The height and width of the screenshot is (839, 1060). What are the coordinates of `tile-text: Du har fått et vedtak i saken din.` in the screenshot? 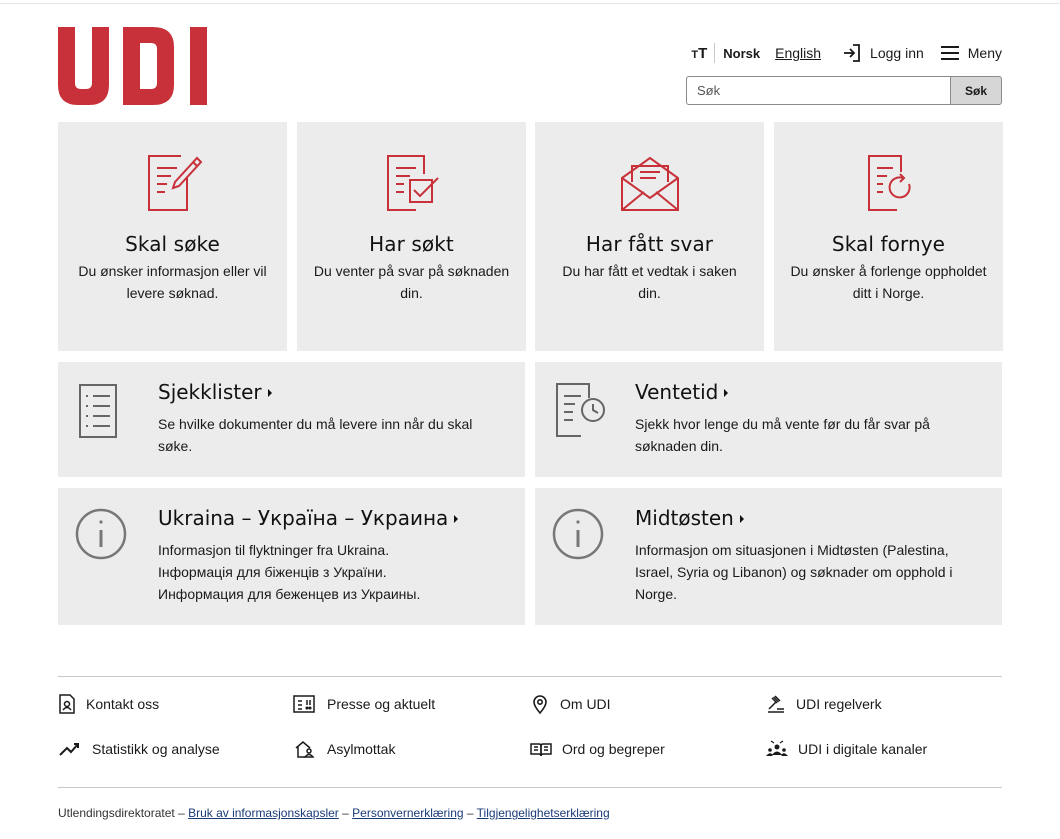 It's located at (649, 282).